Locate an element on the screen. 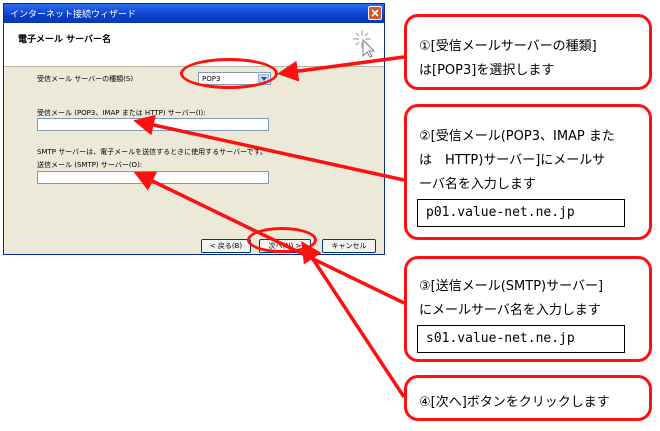 This screenshot has height=431, width=660. callout-4: ④[次へ]ボタンをクリックします is located at coordinates (528, 398).